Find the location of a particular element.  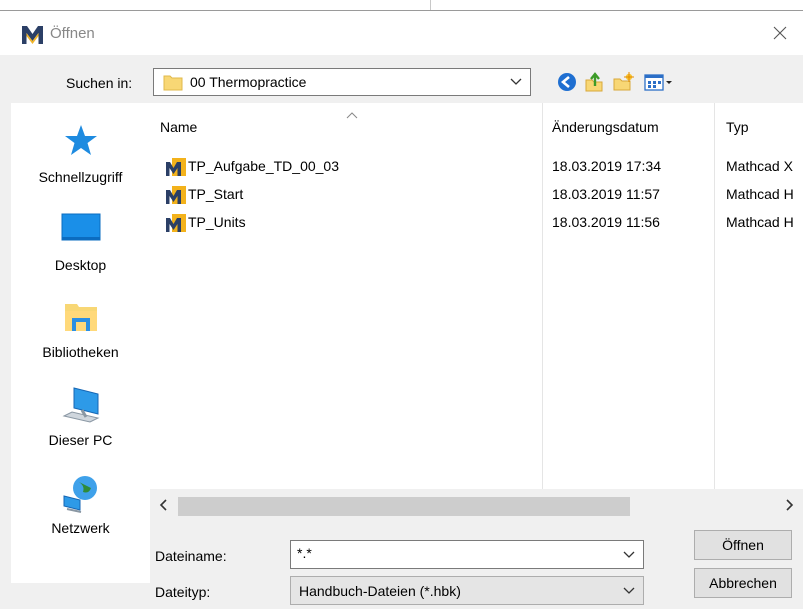

place-label: Dieser PC is located at coordinates (80, 440).